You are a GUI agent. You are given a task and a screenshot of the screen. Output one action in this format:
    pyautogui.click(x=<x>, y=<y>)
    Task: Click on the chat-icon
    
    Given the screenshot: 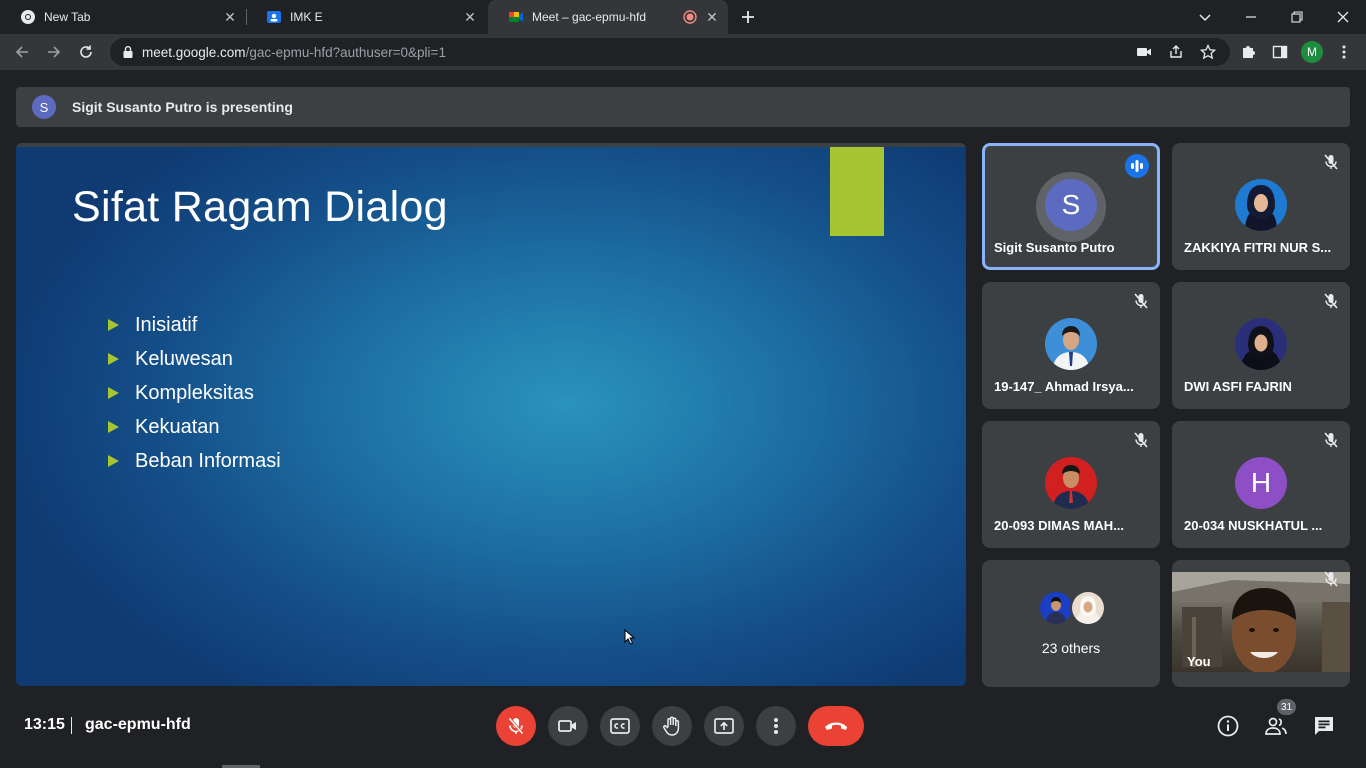 What is the action you would take?
    pyautogui.click(x=1324, y=726)
    